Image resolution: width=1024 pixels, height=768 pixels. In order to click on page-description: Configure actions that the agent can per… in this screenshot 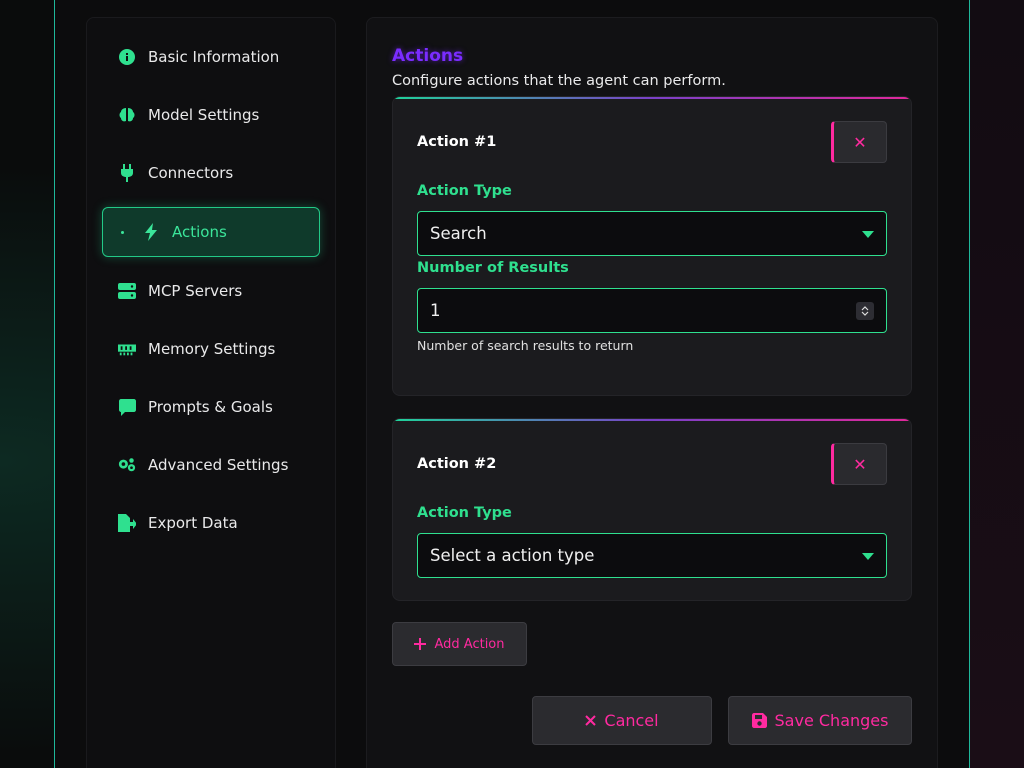, I will do `click(559, 81)`.